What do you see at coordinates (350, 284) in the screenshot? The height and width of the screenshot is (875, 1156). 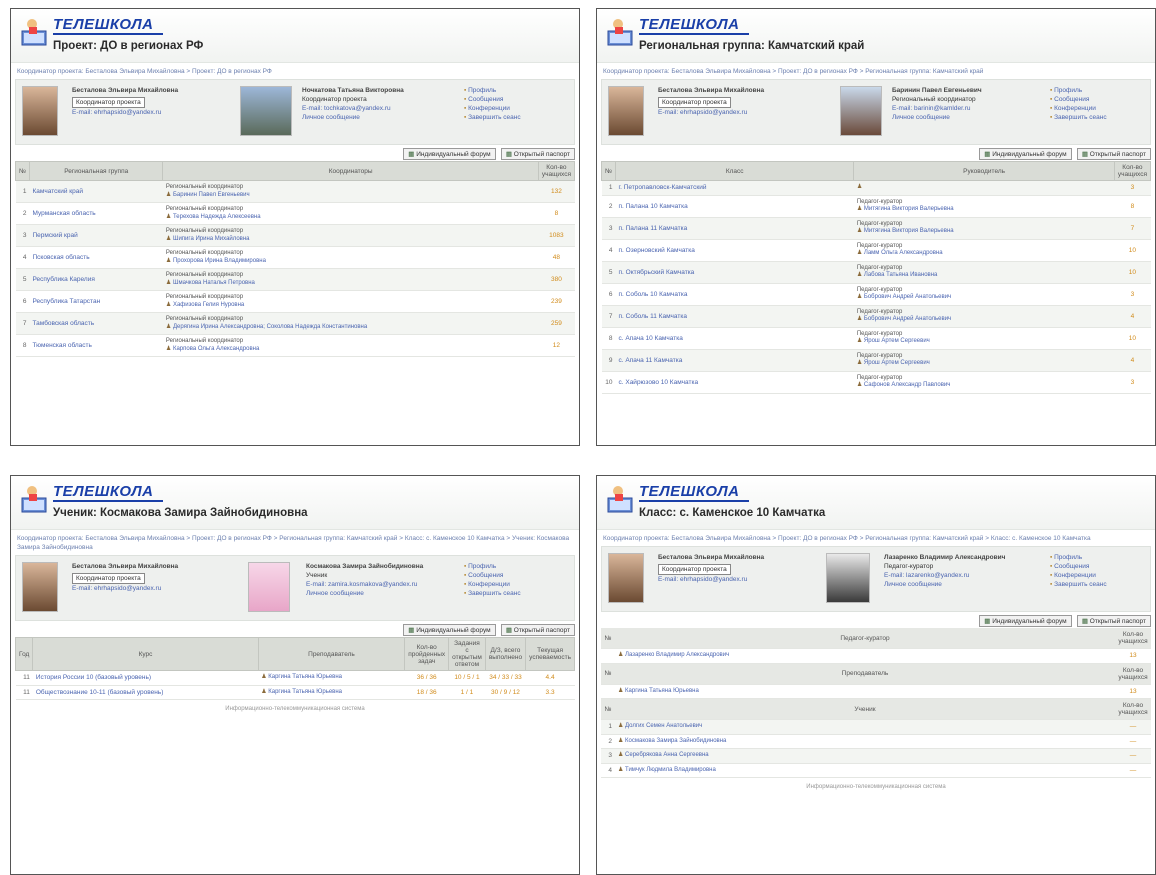 I see `person-link: Шмачкова Наталья Петровна` at bounding box center [350, 284].